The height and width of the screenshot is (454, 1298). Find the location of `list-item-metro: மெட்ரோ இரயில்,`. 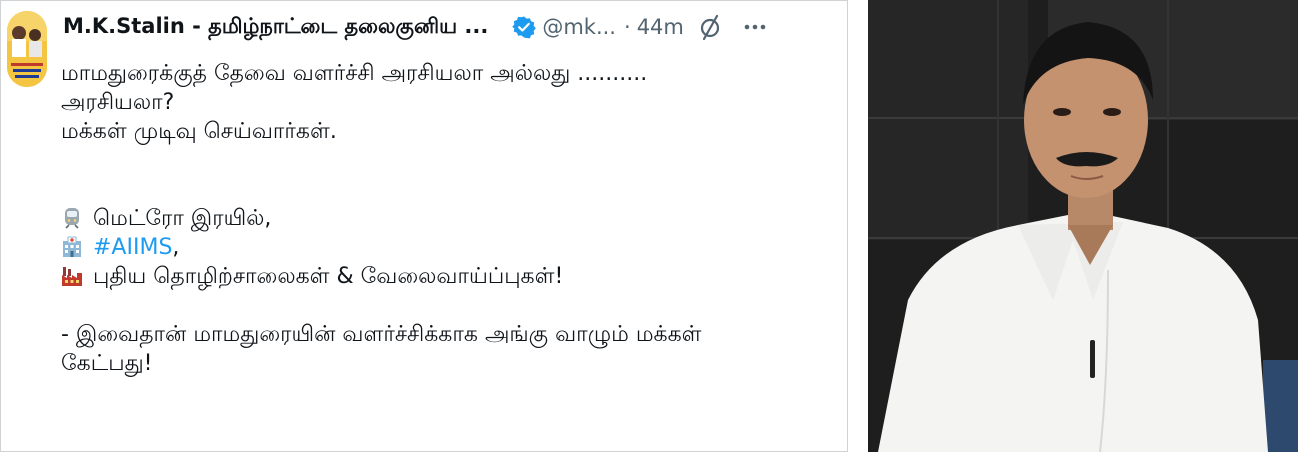

list-item-metro: மெட்ரோ இரயில், is located at coordinates (446, 218).